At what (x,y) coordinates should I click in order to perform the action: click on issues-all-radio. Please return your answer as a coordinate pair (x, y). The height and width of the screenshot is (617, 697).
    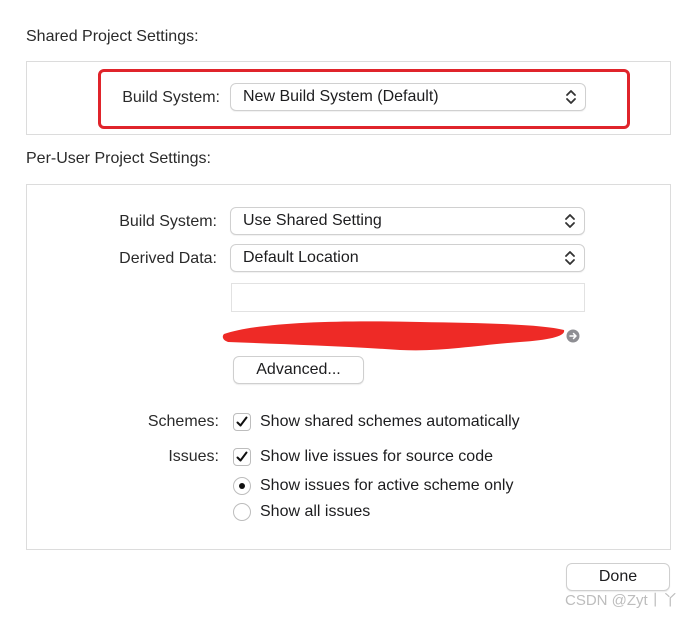
    Looking at the image, I should click on (242, 512).